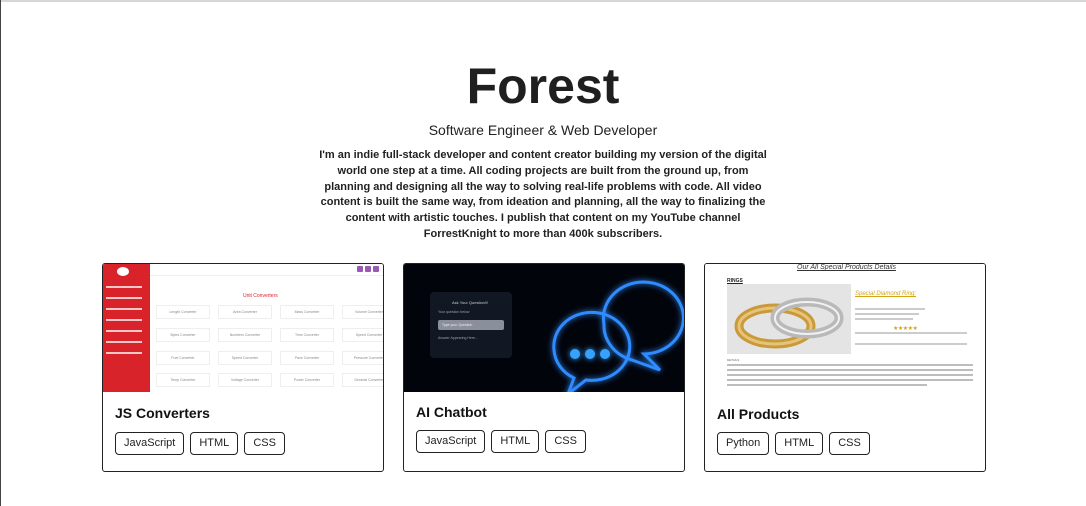 Image resolution: width=1086 pixels, height=506 pixels. What do you see at coordinates (846, 267) in the screenshot?
I see `thumbnail-heading: Our All Special Products Details` at bounding box center [846, 267].